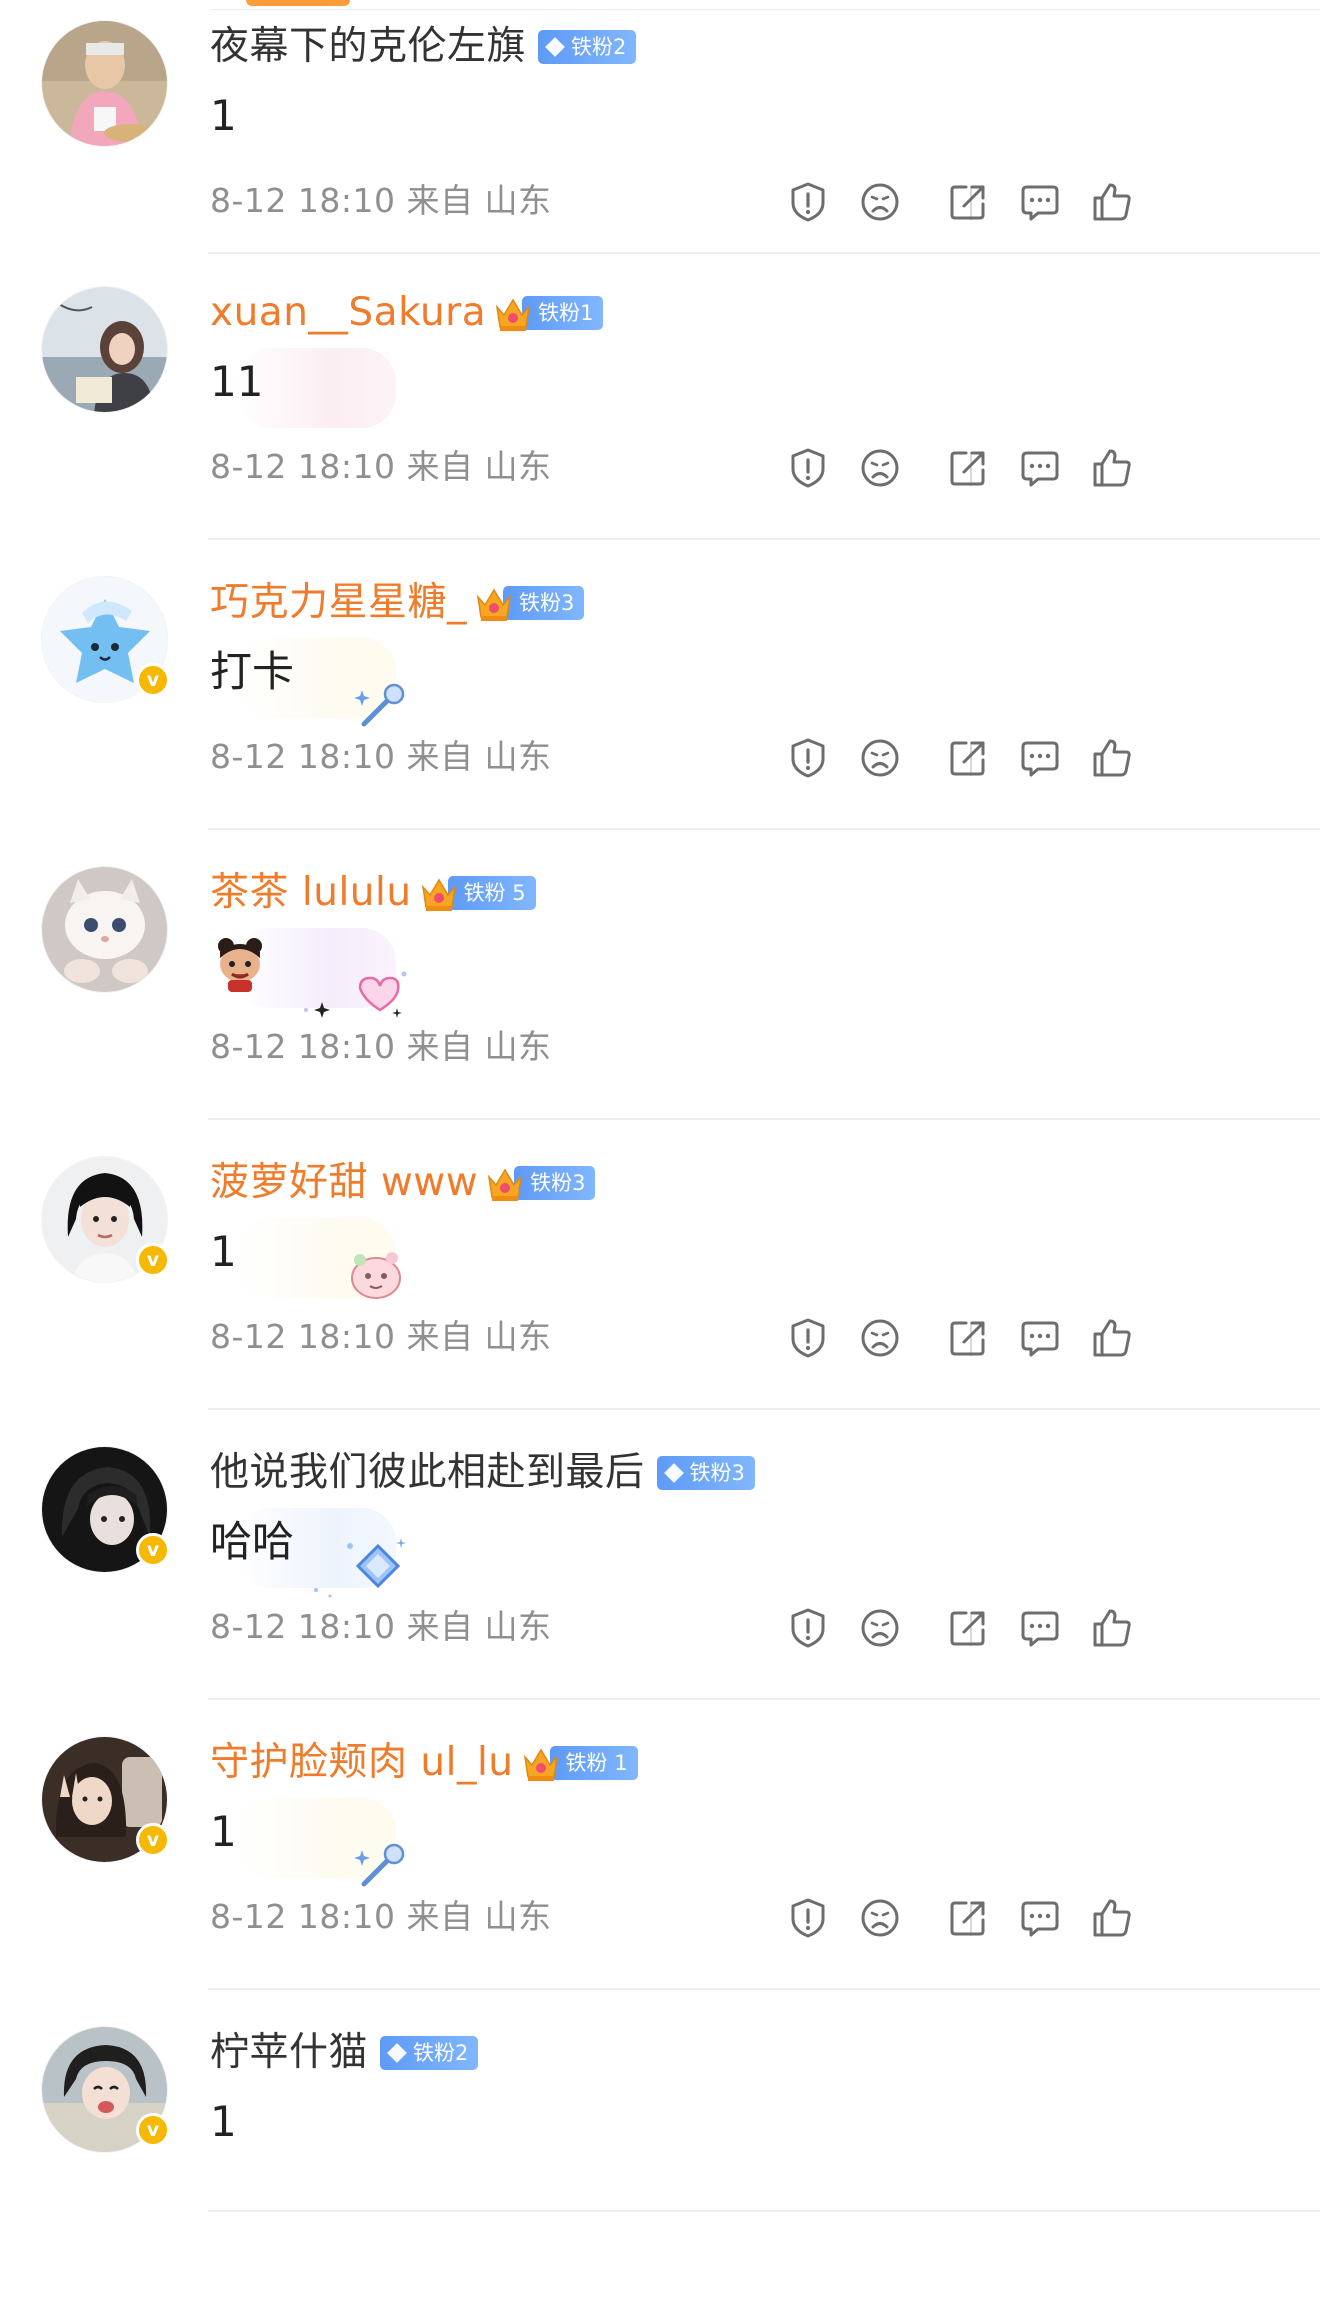 The width and height of the screenshot is (1320, 2298). Describe the element at coordinates (593, 1763) in the screenshot. I see `fan-badge: 铁粉 1` at that location.